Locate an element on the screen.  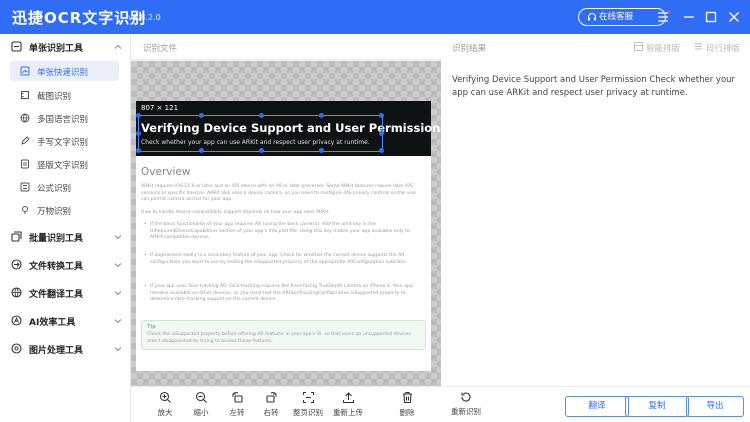
list-icon is located at coordinates (698, 46).